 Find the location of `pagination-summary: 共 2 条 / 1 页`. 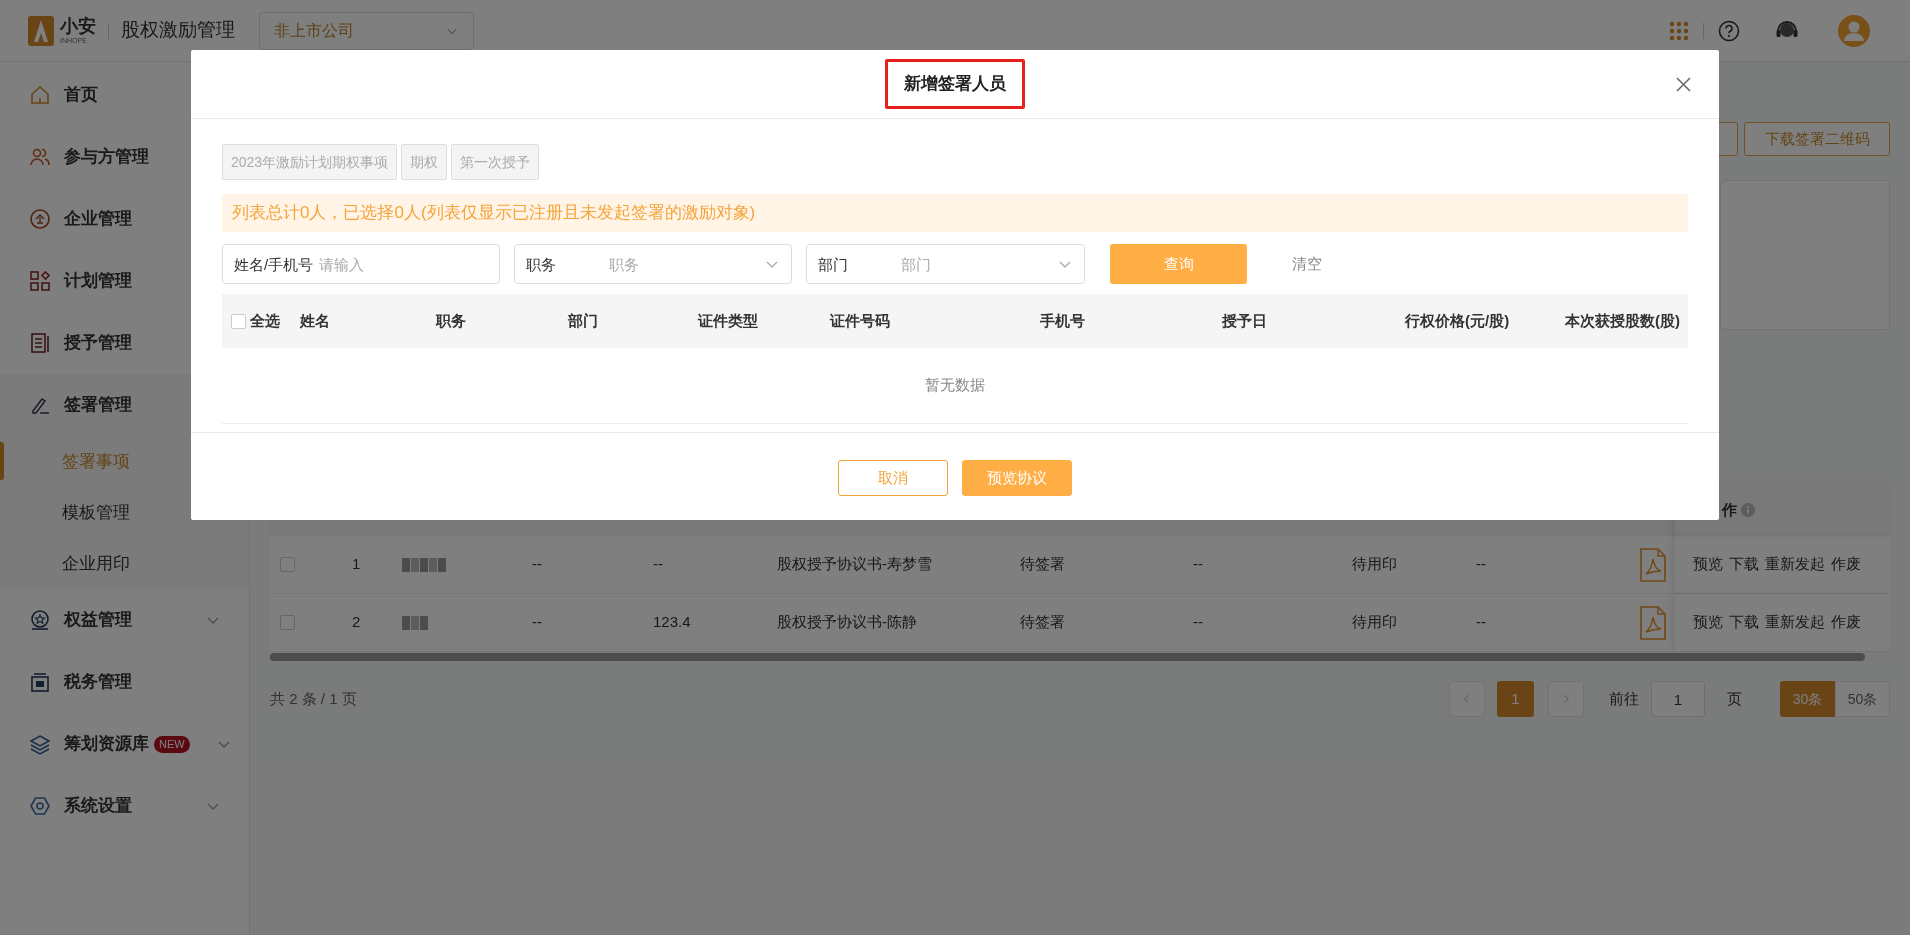

pagination-summary: 共 2 条 / 1 页 is located at coordinates (313, 698).